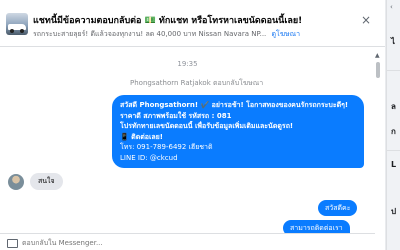 The image size is (400, 250). Describe the element at coordinates (393, 125) in the screenshot. I see `details-side-panel: ‹ ไ ล ก L ป` at that location.